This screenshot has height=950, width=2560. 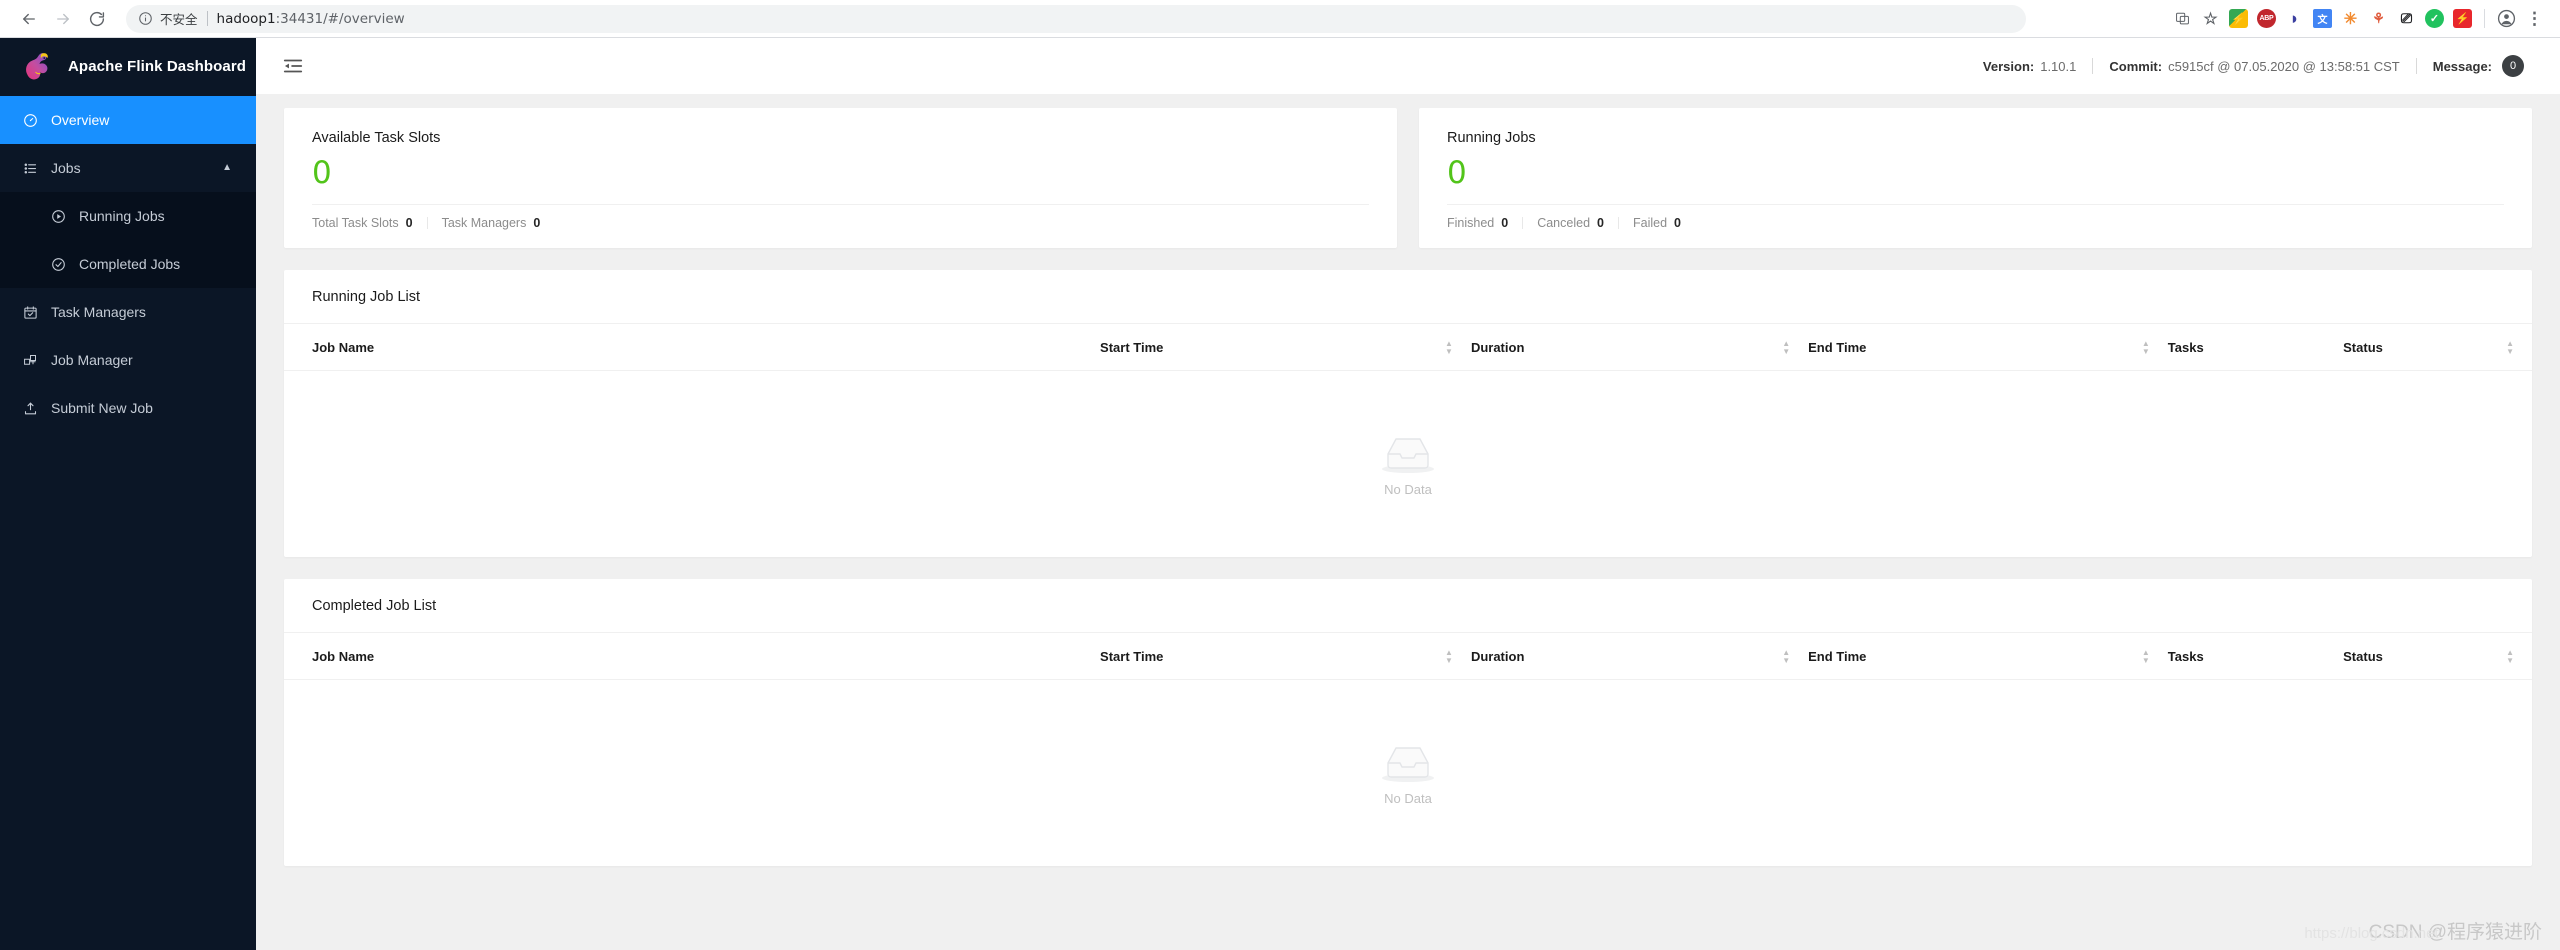 I want to click on watermark-text: CSDN @程序猿进阶, so click(x=2455, y=932).